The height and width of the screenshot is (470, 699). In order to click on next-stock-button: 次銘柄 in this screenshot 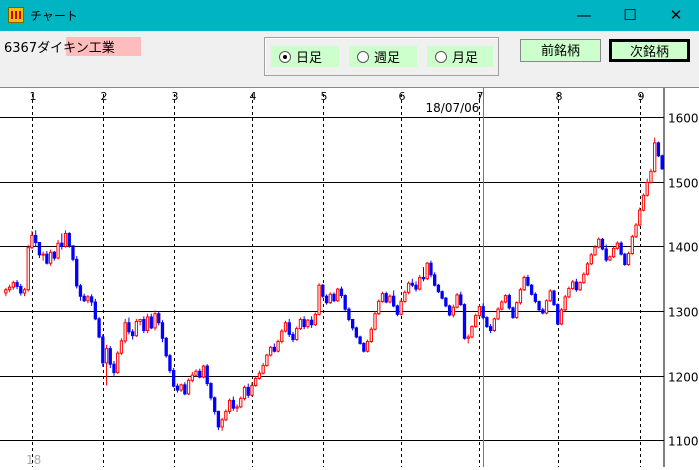, I will do `click(649, 50)`.